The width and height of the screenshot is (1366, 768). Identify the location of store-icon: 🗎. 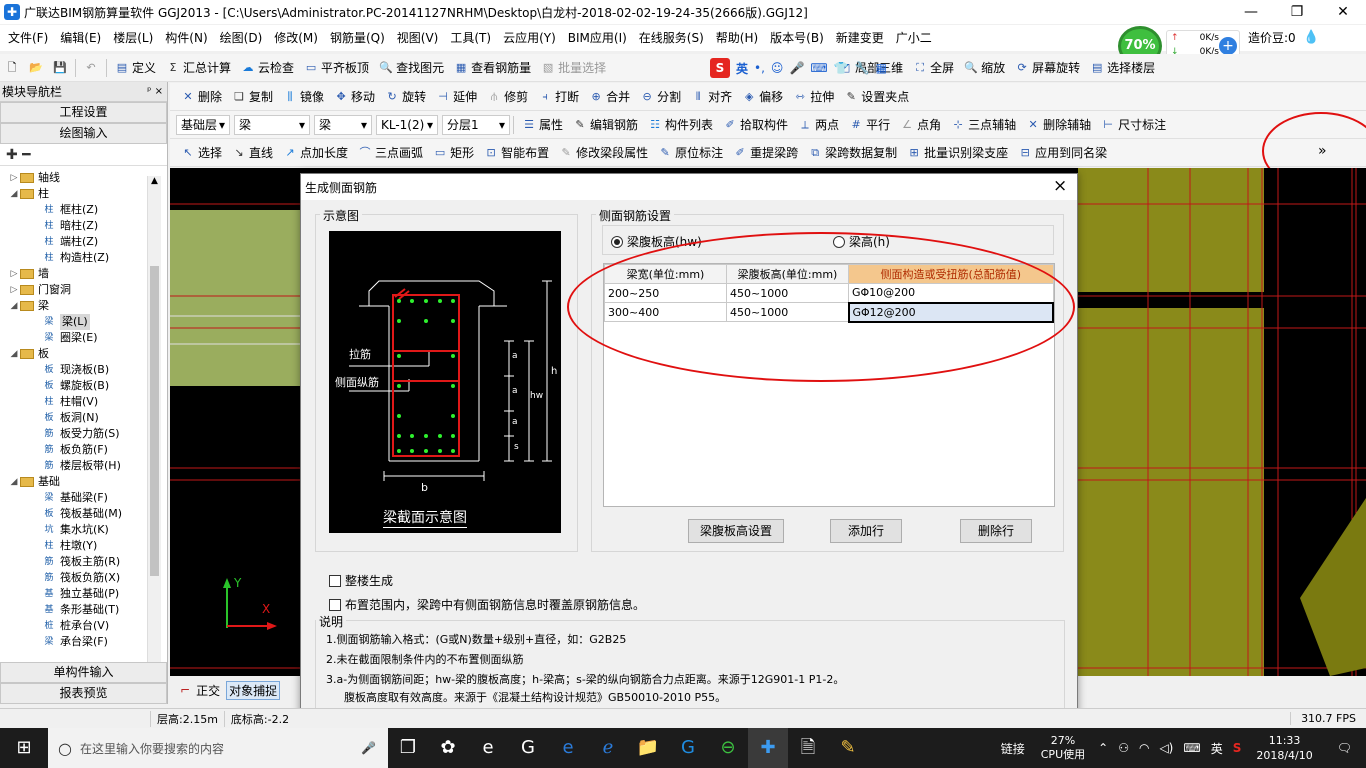
(808, 748).